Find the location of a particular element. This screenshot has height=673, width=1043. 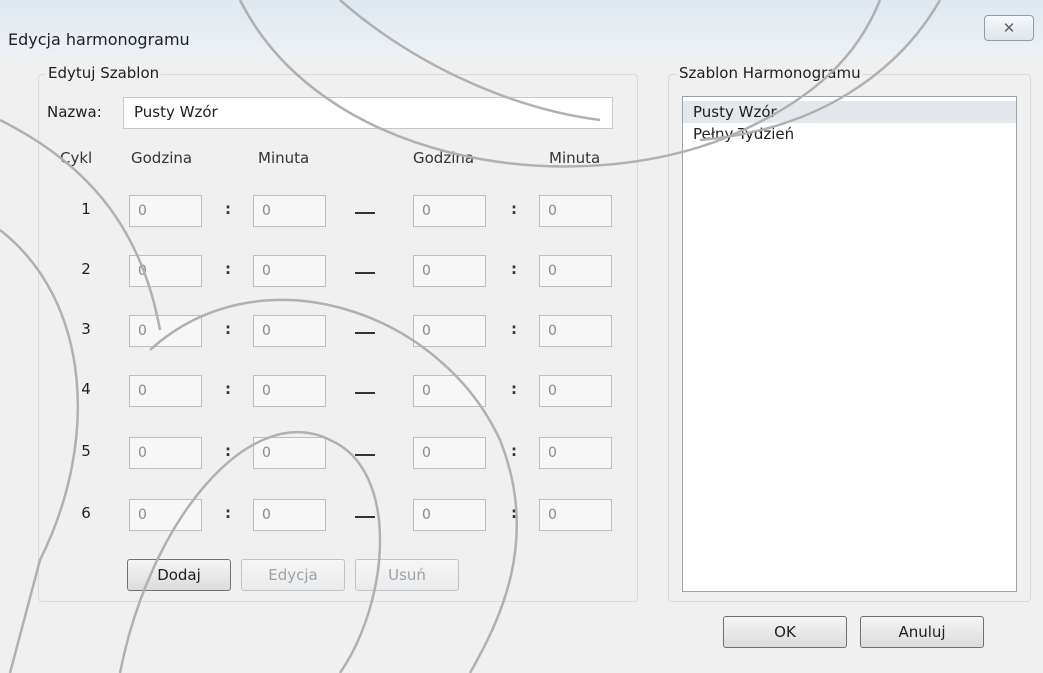

template-list-legend: Szablon Harmonogramu is located at coordinates (770, 73).